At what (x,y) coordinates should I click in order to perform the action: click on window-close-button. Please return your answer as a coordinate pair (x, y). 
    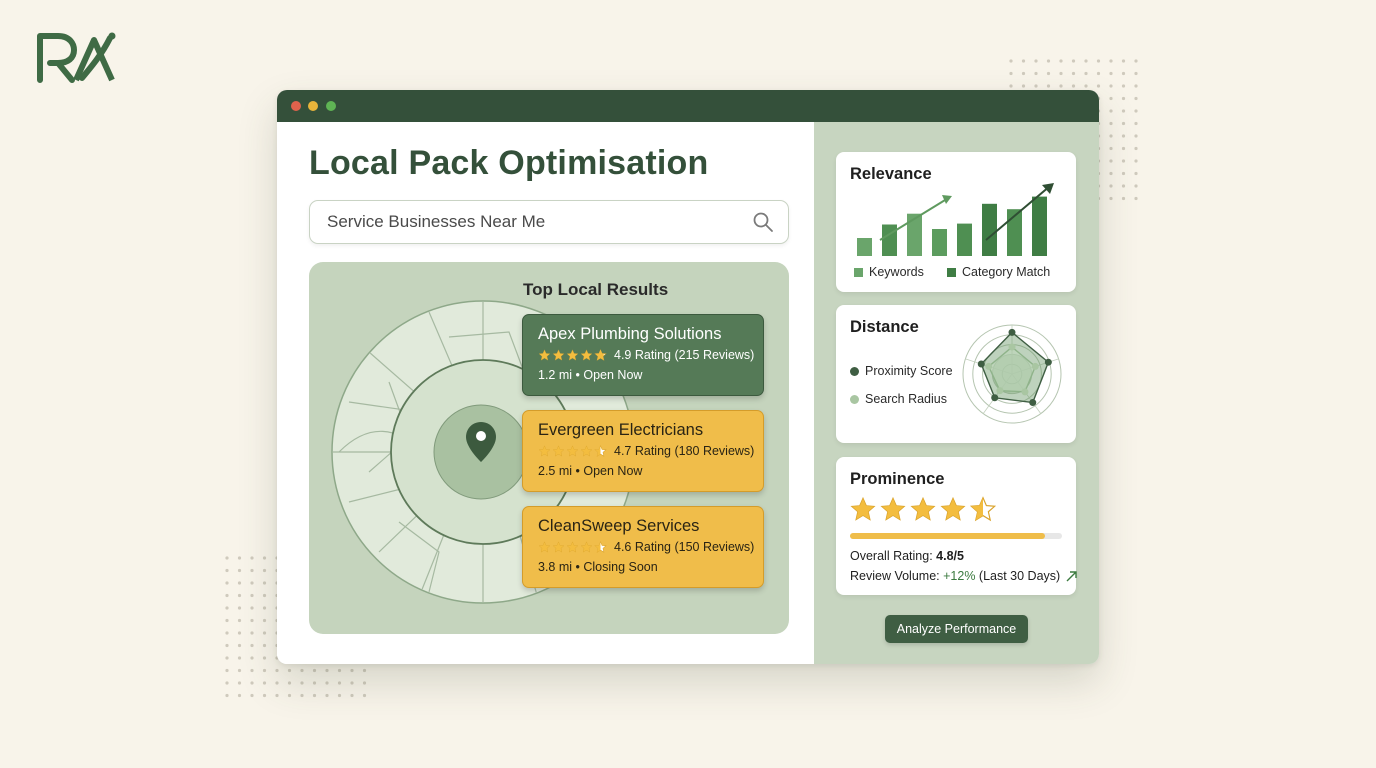
    Looking at the image, I should click on (296, 106).